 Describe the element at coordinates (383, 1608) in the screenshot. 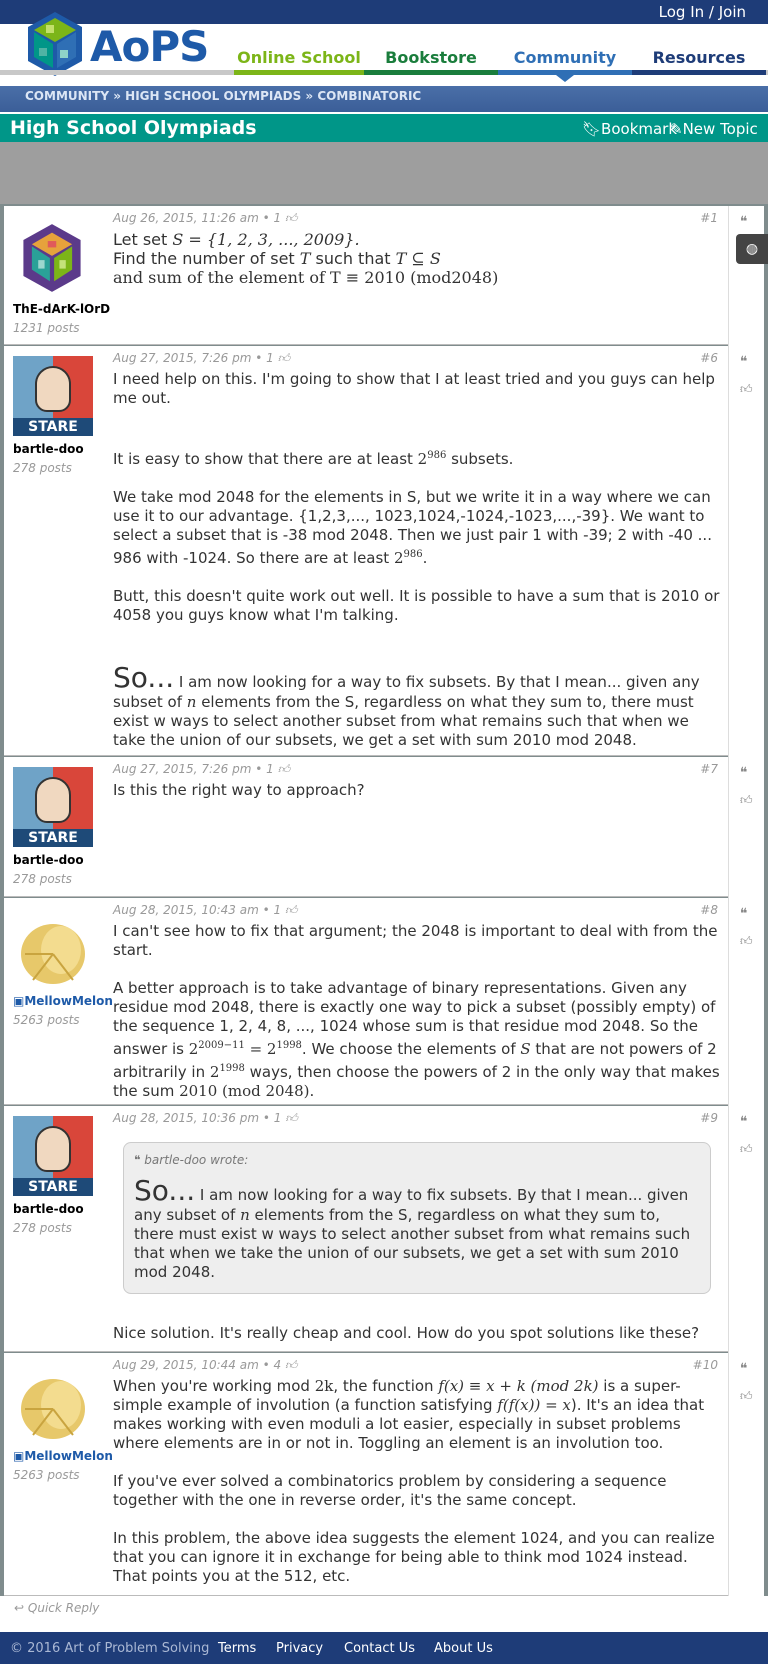

I see `quick-reply-bar: ↩ Quick Reply` at that location.